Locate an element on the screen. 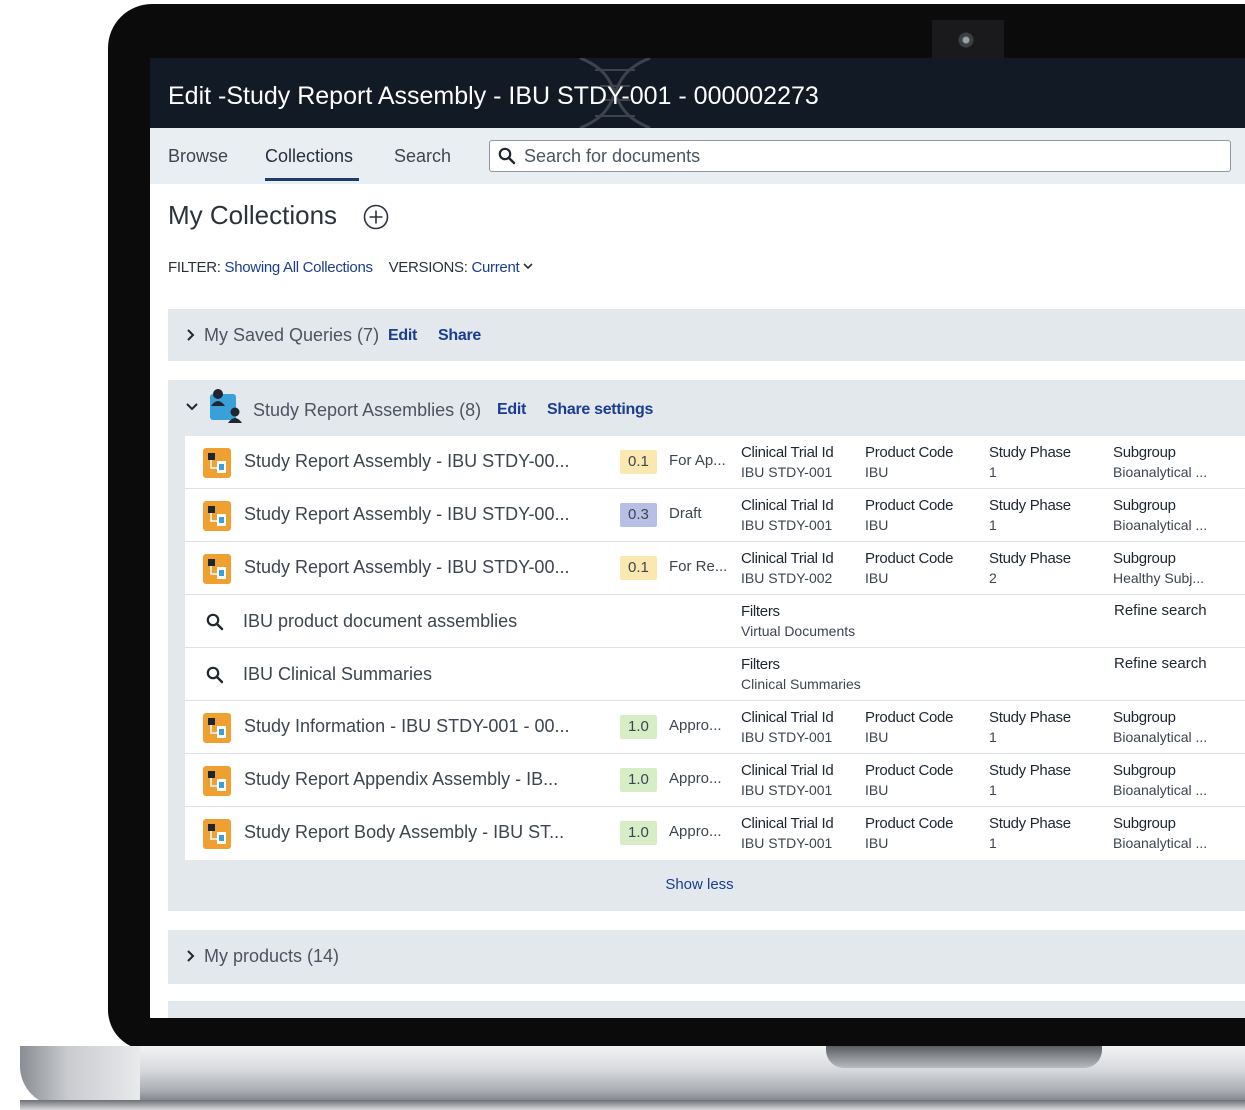 Image resolution: width=1245 pixels, height=1110 pixels. meta-value: 2 is located at coordinates (993, 578).